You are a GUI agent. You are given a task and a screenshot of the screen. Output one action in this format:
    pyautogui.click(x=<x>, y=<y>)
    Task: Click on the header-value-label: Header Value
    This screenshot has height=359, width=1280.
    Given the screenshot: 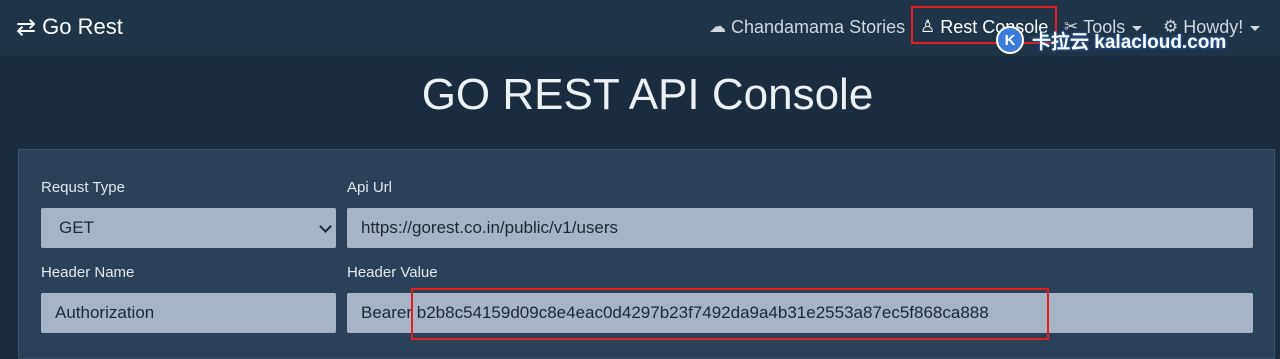 What is the action you would take?
    pyautogui.click(x=392, y=272)
    